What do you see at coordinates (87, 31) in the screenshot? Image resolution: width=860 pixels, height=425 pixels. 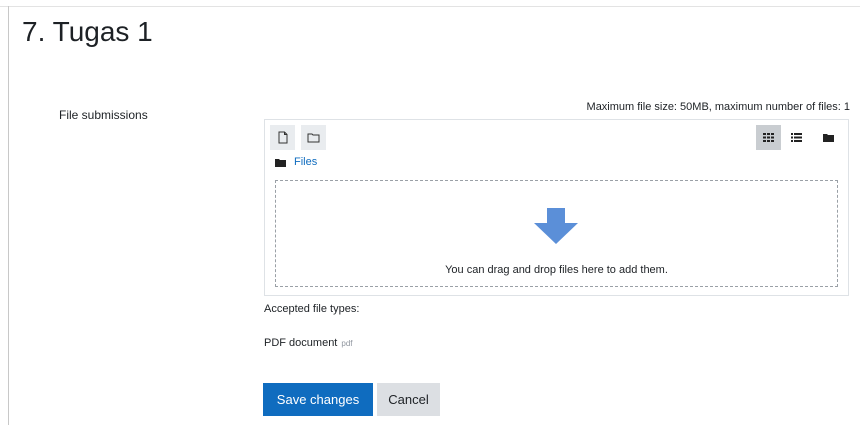 I see `page-title: 7. Tugas 1` at bounding box center [87, 31].